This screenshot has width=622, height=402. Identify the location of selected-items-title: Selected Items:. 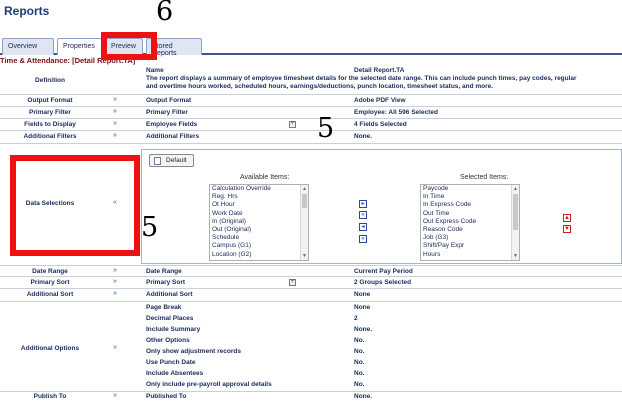
(484, 177).